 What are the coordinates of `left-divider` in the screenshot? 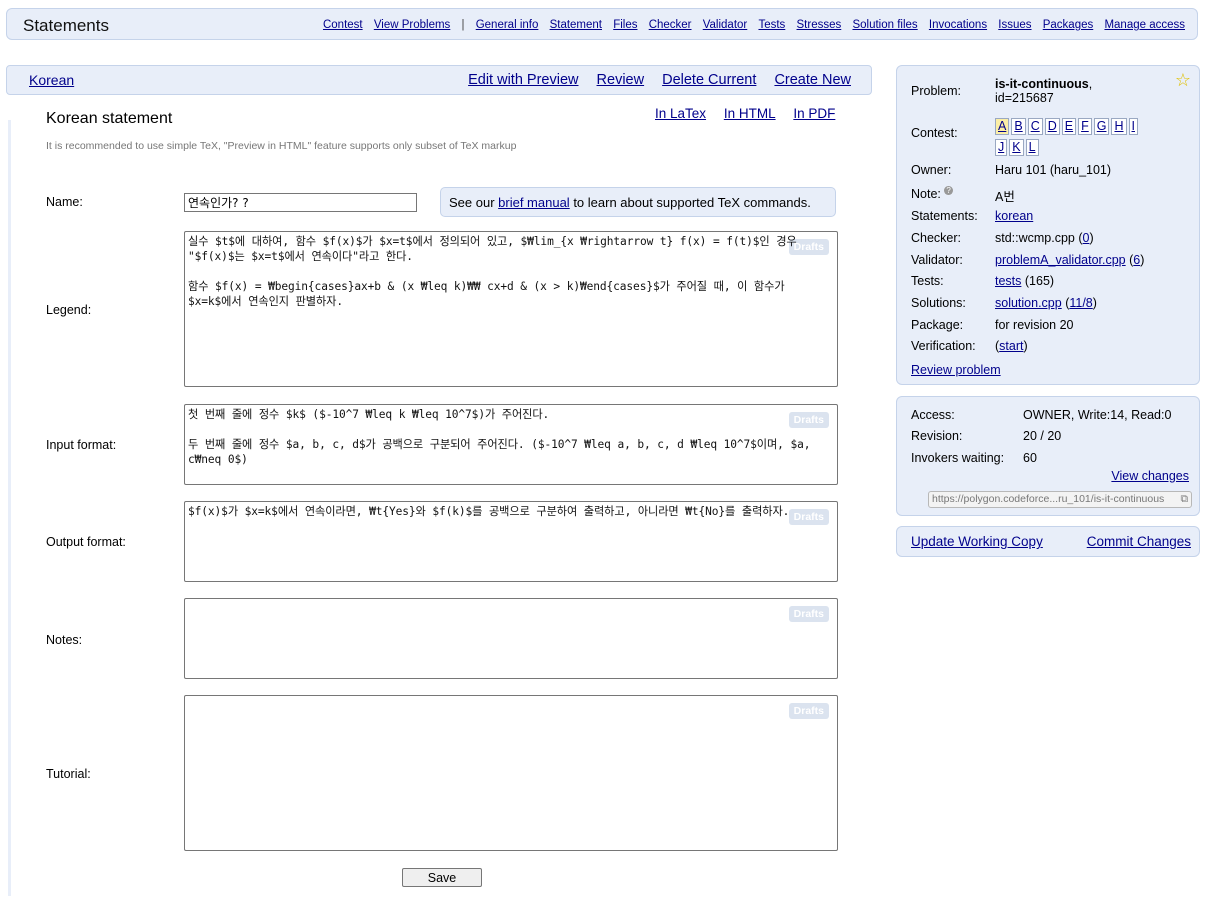 It's located at (9, 508).